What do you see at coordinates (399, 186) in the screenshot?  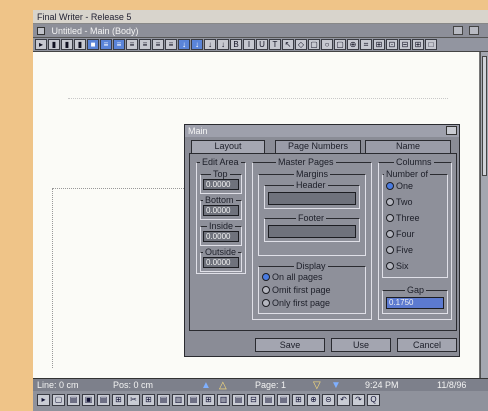 I see `columns-option-one: One` at bounding box center [399, 186].